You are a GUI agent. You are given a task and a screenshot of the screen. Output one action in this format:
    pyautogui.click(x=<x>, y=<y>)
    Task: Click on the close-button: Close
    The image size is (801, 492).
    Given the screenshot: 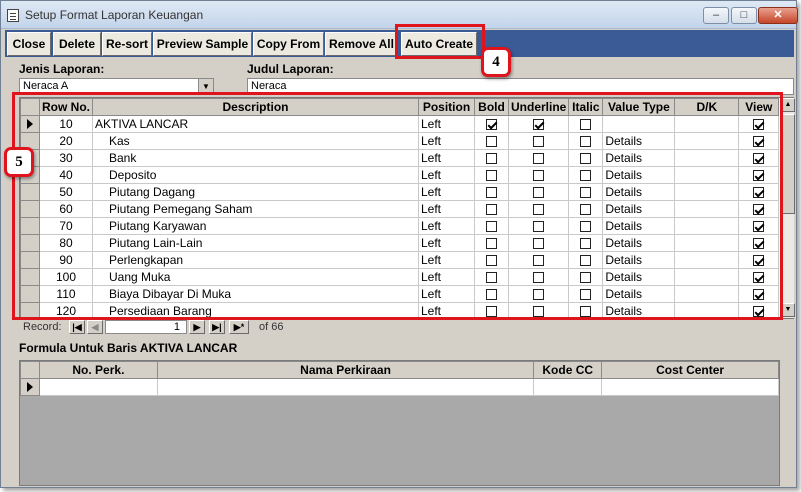 What is the action you would take?
    pyautogui.click(x=29, y=44)
    